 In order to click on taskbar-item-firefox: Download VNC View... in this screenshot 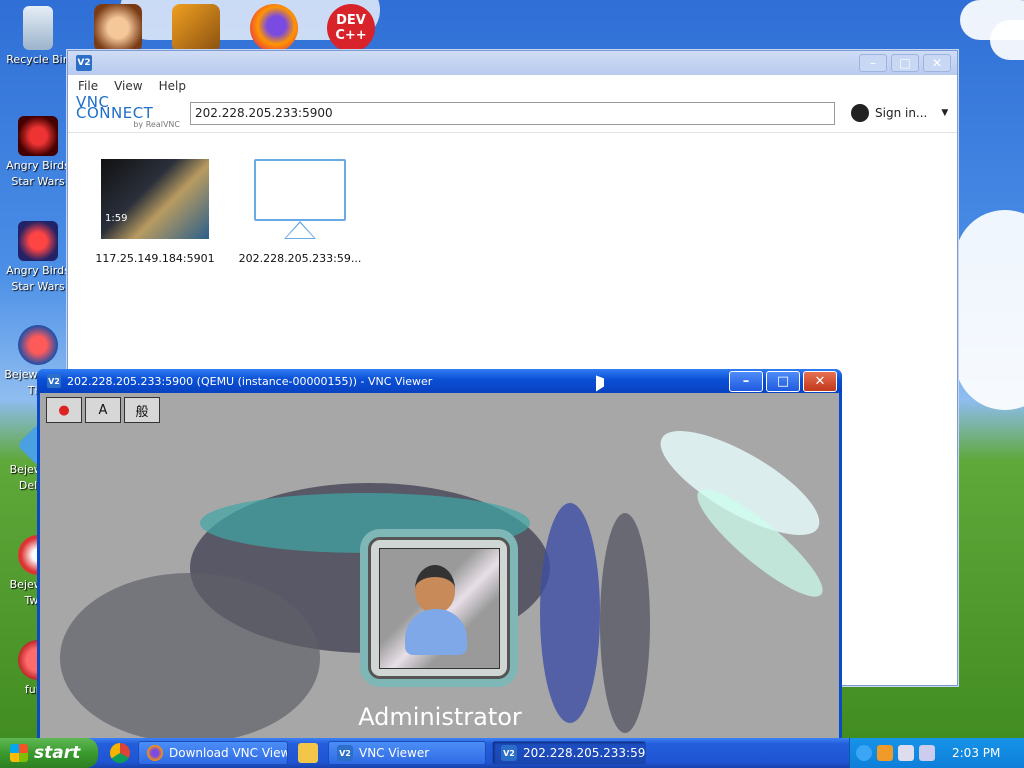, I will do `click(213, 753)`.